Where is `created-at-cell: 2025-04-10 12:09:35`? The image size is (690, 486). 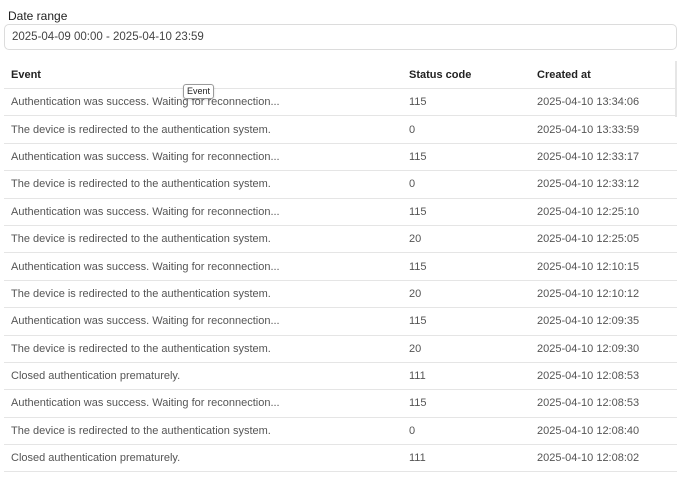
created-at-cell: 2025-04-10 12:09:35 is located at coordinates (588, 321).